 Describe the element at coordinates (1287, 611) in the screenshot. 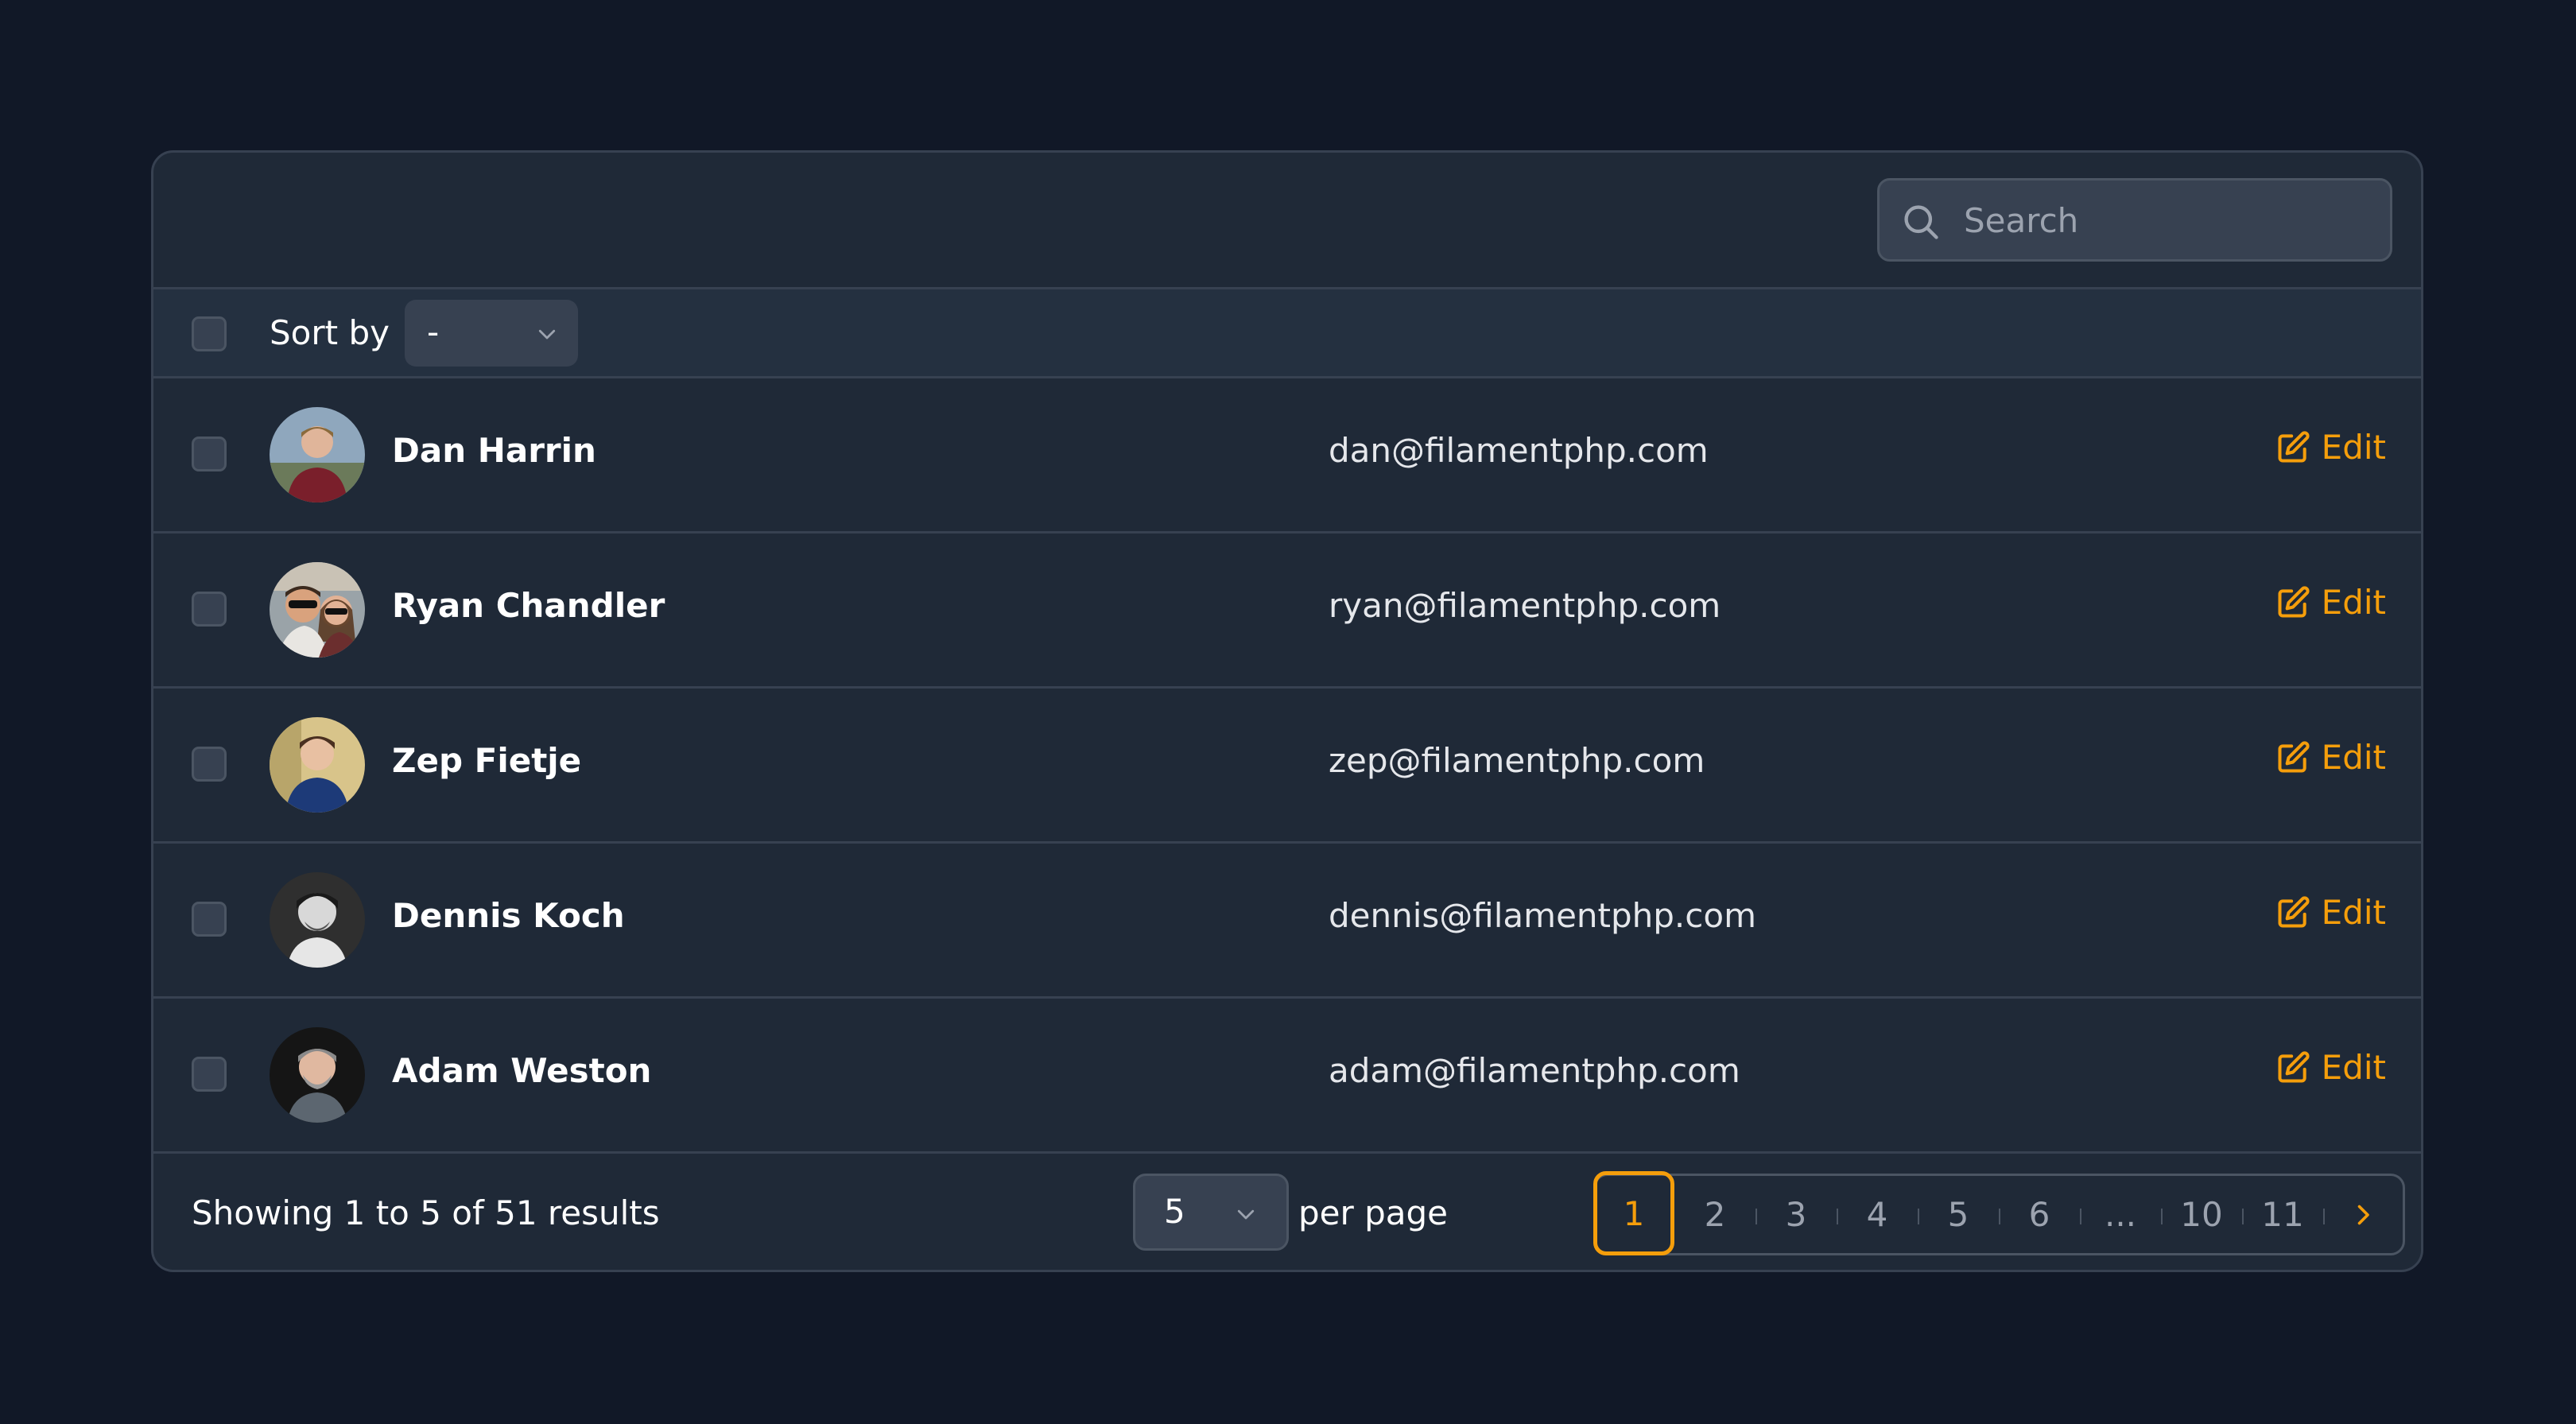

I see `table-row: Ryan Chandler ryan@filamentphp.com Edit` at that location.